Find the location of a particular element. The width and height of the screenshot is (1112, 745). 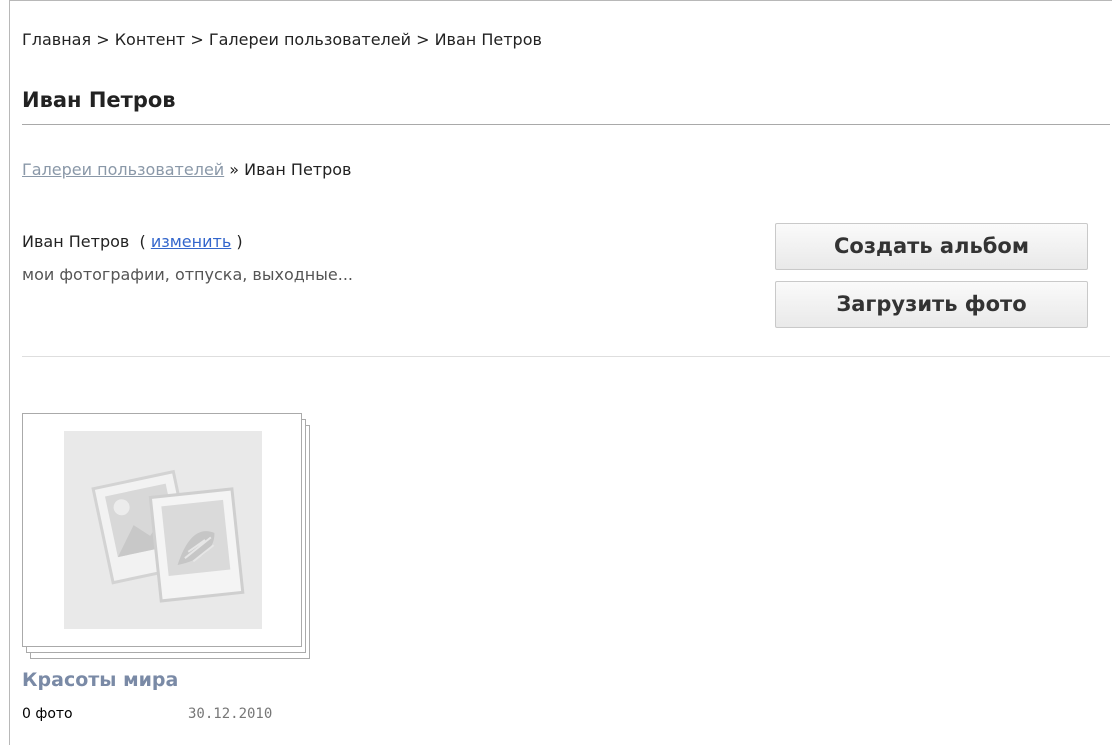

album-title-link: Красоты мира is located at coordinates (100, 680).